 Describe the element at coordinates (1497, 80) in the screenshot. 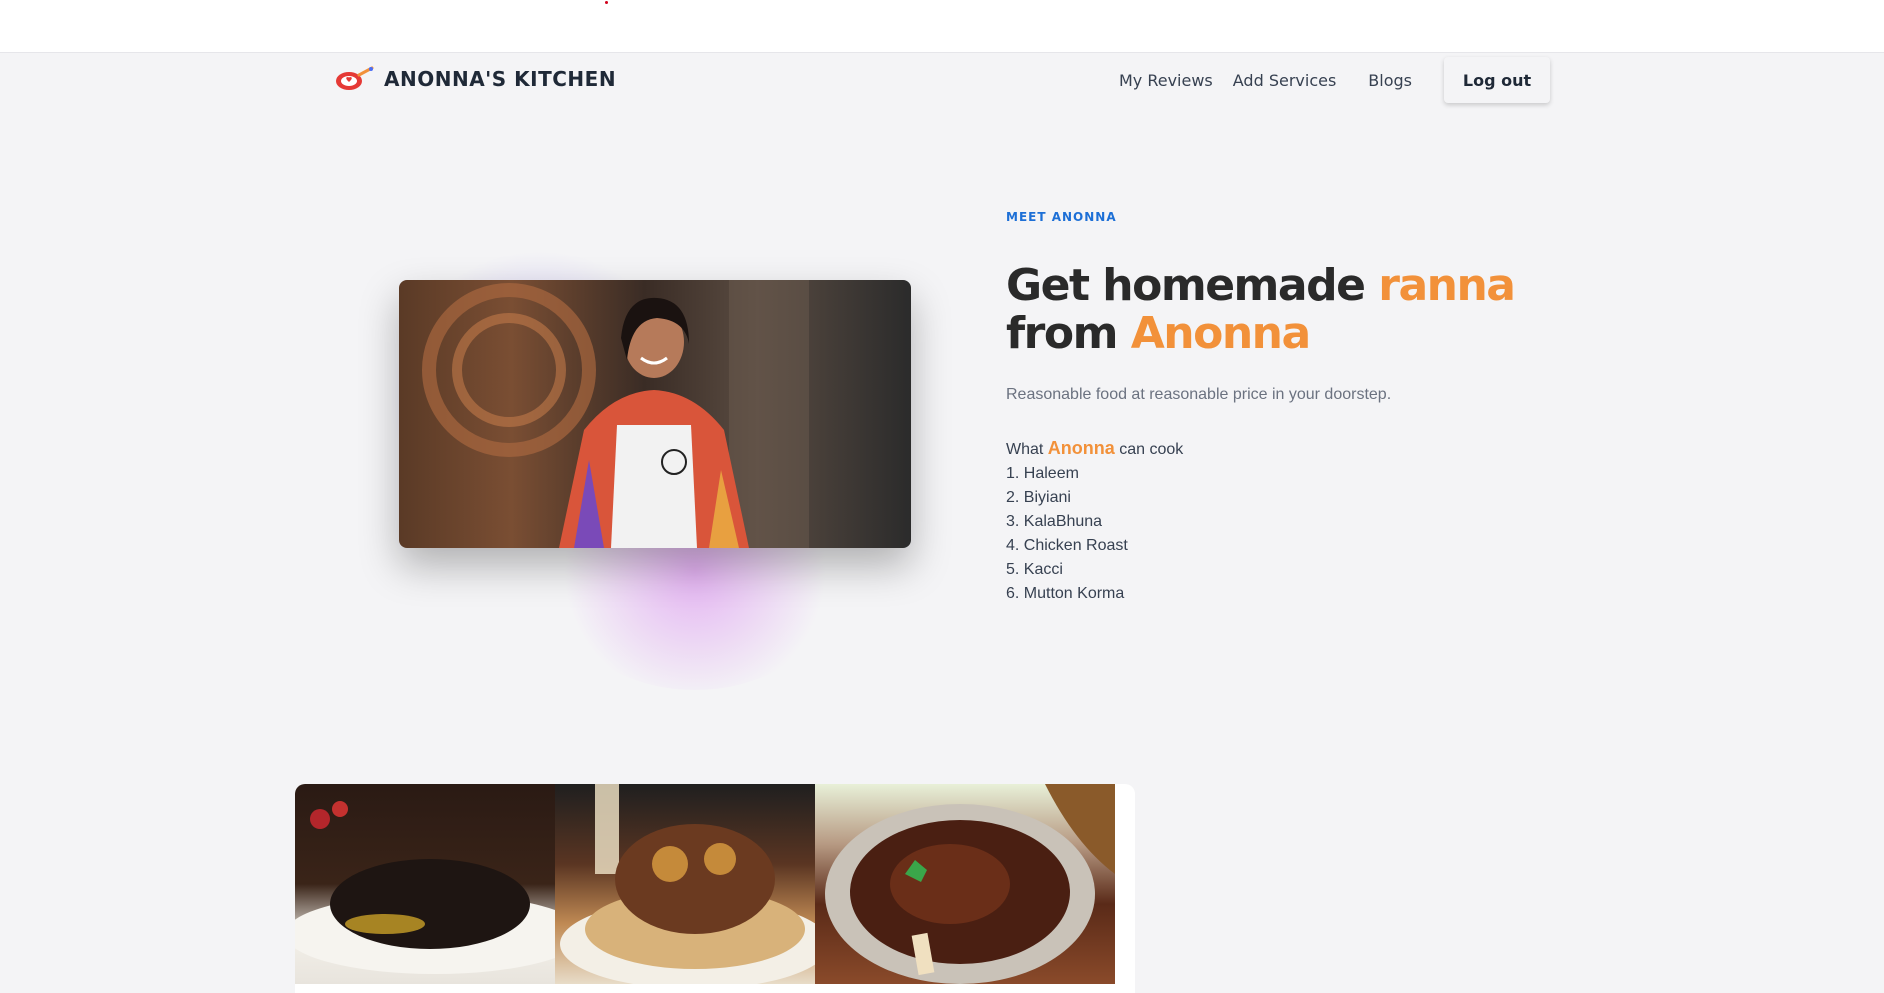

I see `logout-button: Log out` at that location.